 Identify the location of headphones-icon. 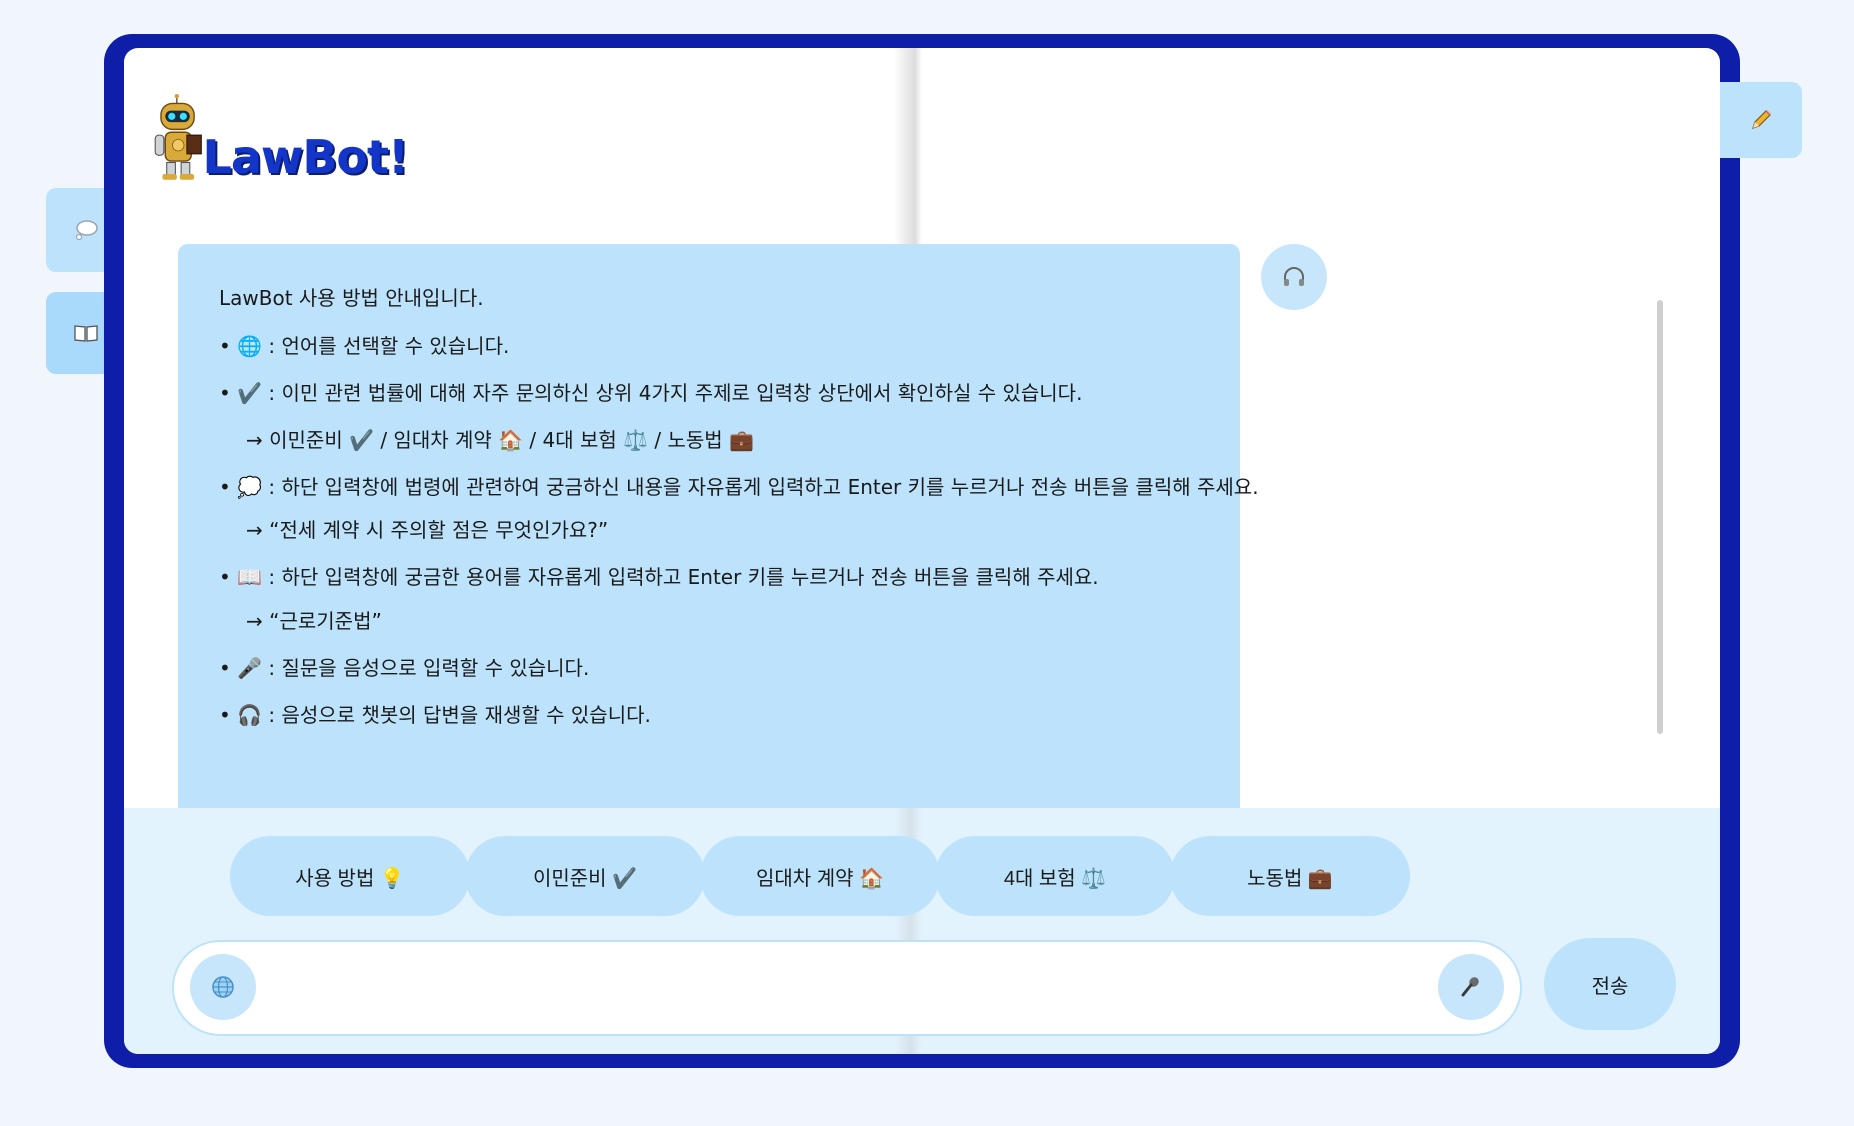
(1294, 276).